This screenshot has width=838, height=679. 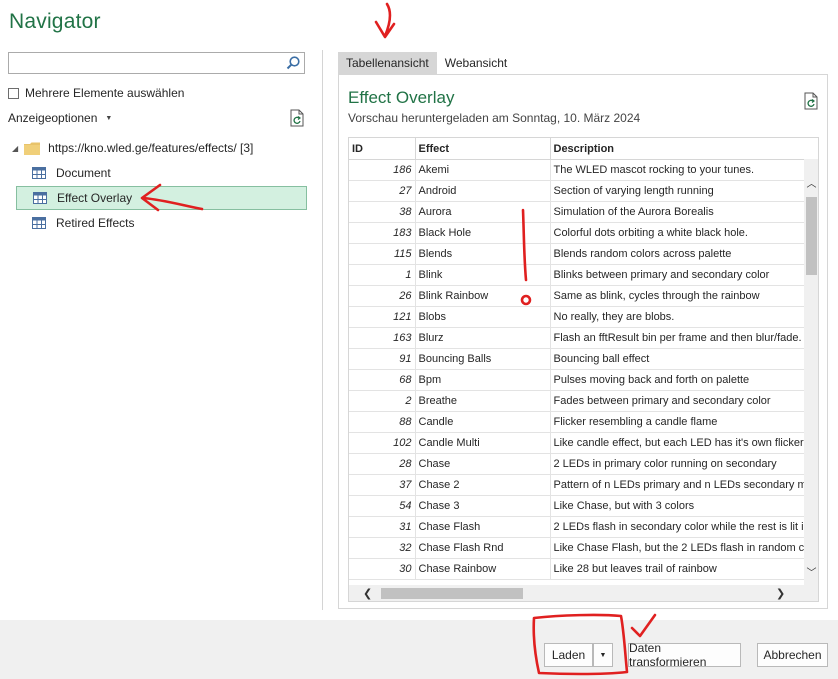 What do you see at coordinates (382, 254) in the screenshot?
I see `cell-id: 115` at bounding box center [382, 254].